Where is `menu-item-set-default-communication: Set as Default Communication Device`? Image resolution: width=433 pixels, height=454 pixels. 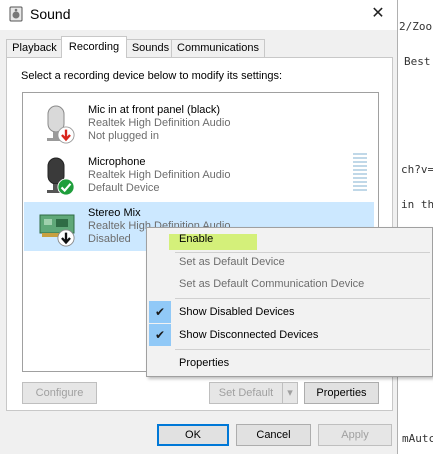 menu-item-set-default-communication: Set as Default Communication Device is located at coordinates (289, 284).